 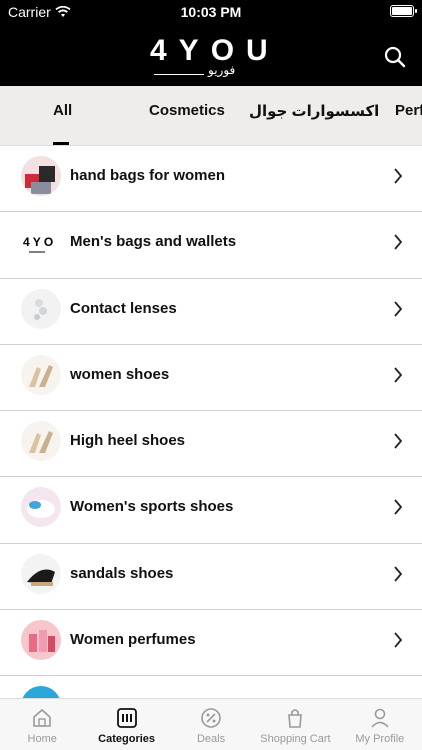 What do you see at coordinates (211, 718) in the screenshot?
I see `deals-icon` at bounding box center [211, 718].